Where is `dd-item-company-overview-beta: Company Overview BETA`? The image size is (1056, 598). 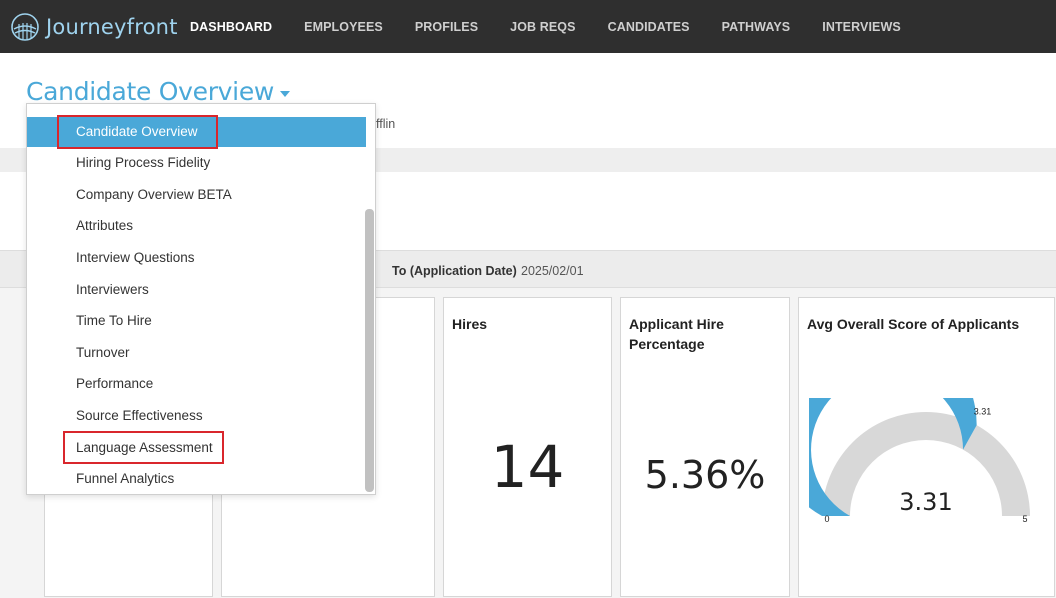 dd-item-company-overview-beta: Company Overview BETA is located at coordinates (196, 195).